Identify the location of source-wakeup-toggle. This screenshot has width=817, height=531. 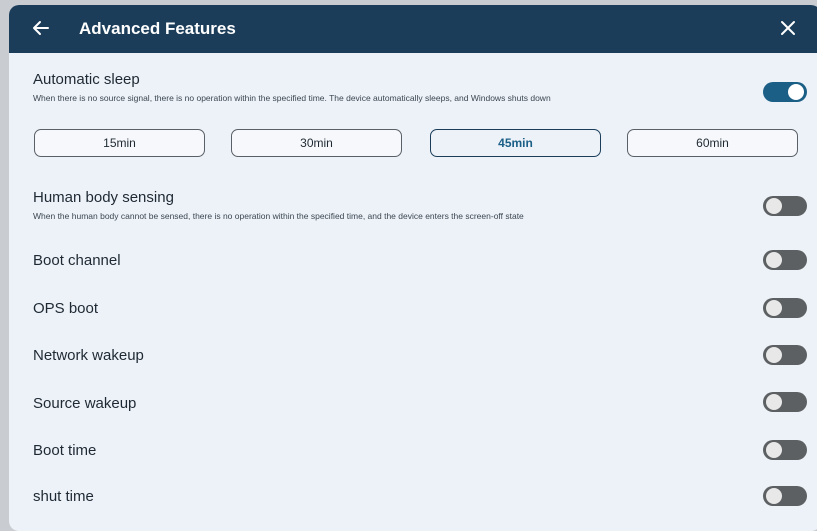
(785, 402).